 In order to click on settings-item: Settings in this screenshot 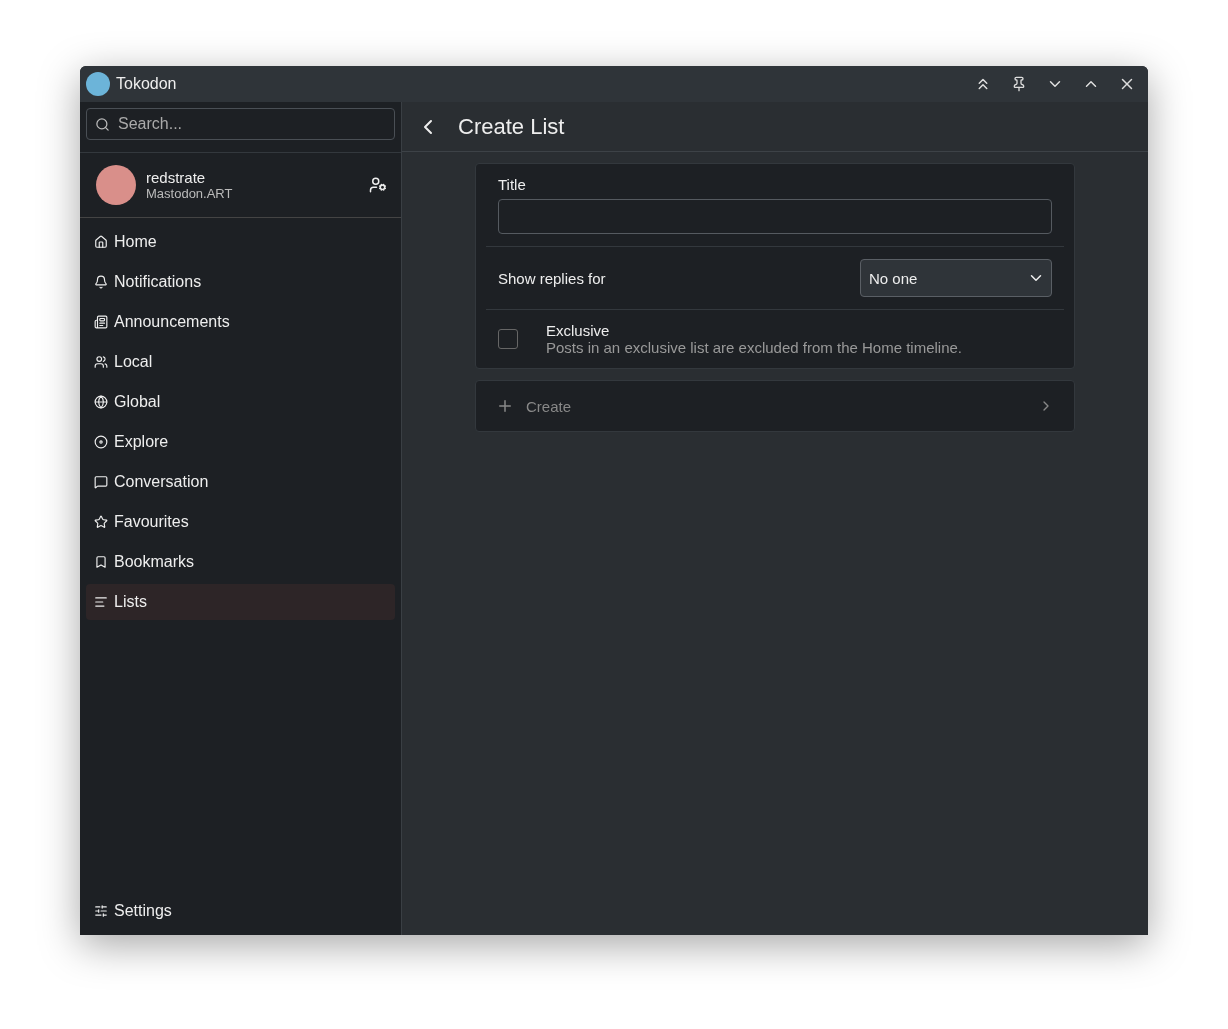, I will do `click(240, 911)`.